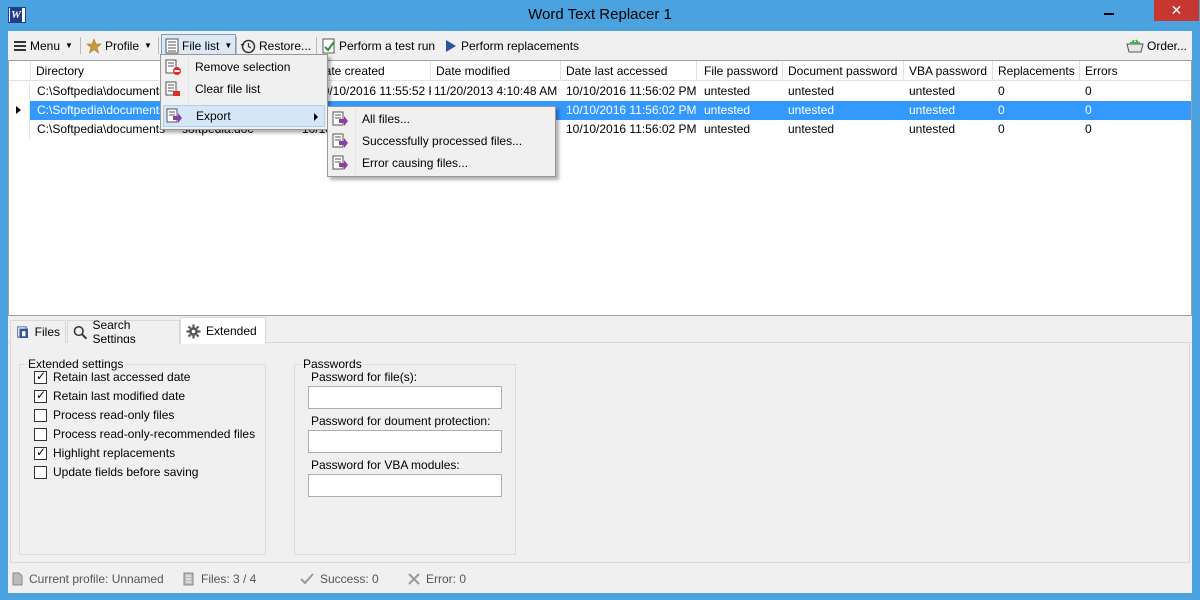  I want to click on status-profile-text: Current profile: Unnamed, so click(96, 579).